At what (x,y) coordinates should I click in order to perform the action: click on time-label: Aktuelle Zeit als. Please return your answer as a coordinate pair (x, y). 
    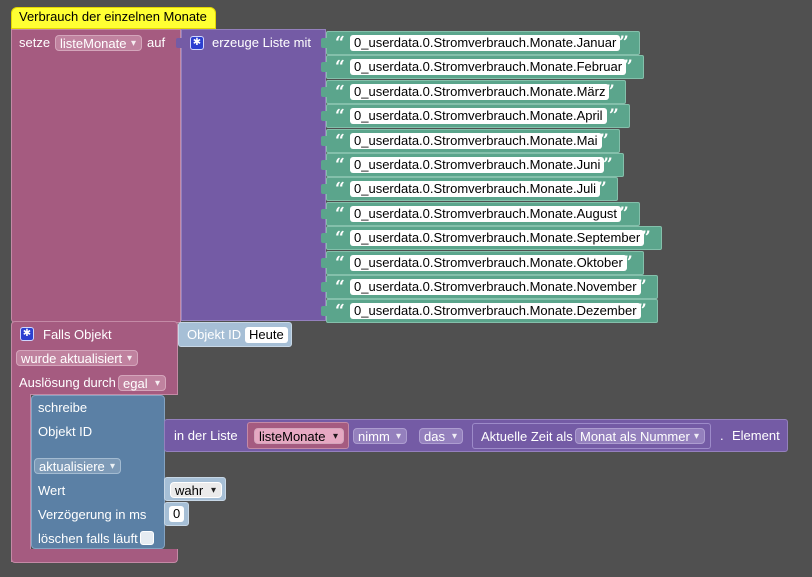
    Looking at the image, I should click on (527, 436).